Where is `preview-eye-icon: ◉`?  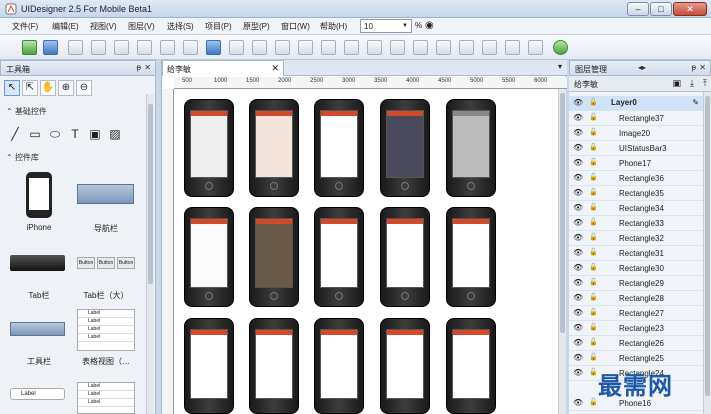 preview-eye-icon: ◉ is located at coordinates (429, 25).